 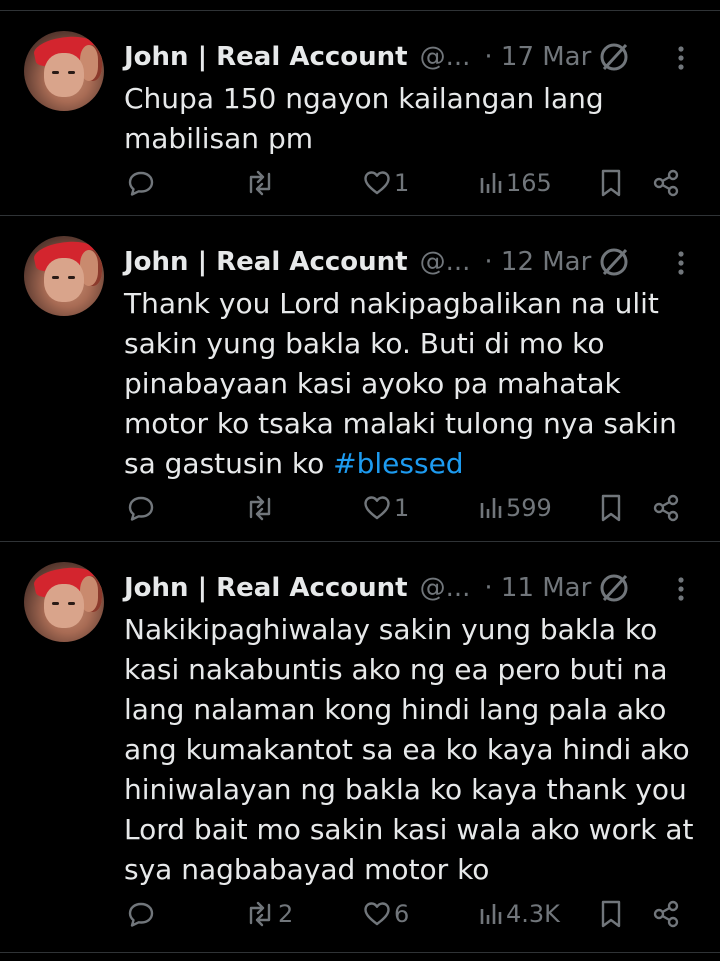 What do you see at coordinates (360, 508) in the screenshot?
I see `tweet-actions: 1 599` at bounding box center [360, 508].